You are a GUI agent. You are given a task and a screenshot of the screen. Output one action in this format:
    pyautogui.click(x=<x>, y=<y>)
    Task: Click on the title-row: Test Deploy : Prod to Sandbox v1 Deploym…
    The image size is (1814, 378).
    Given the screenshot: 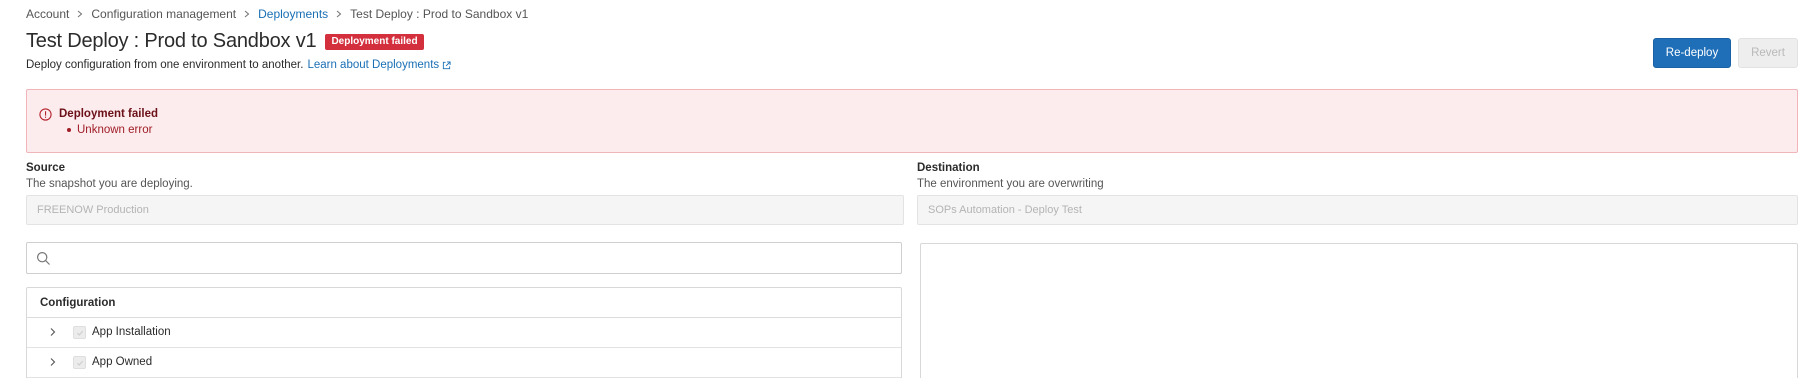 What is the action you would take?
    pyautogui.click(x=225, y=41)
    